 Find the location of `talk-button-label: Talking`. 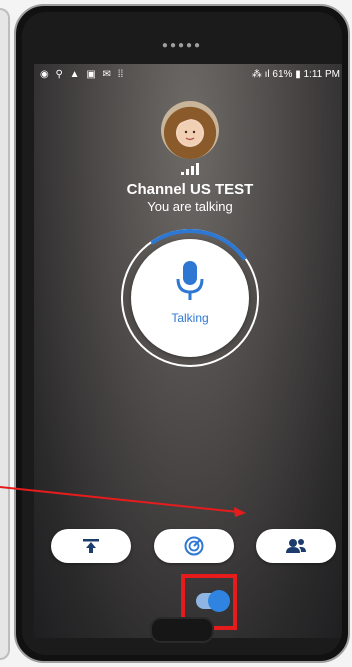

talk-button-label: Talking is located at coordinates (190, 318).